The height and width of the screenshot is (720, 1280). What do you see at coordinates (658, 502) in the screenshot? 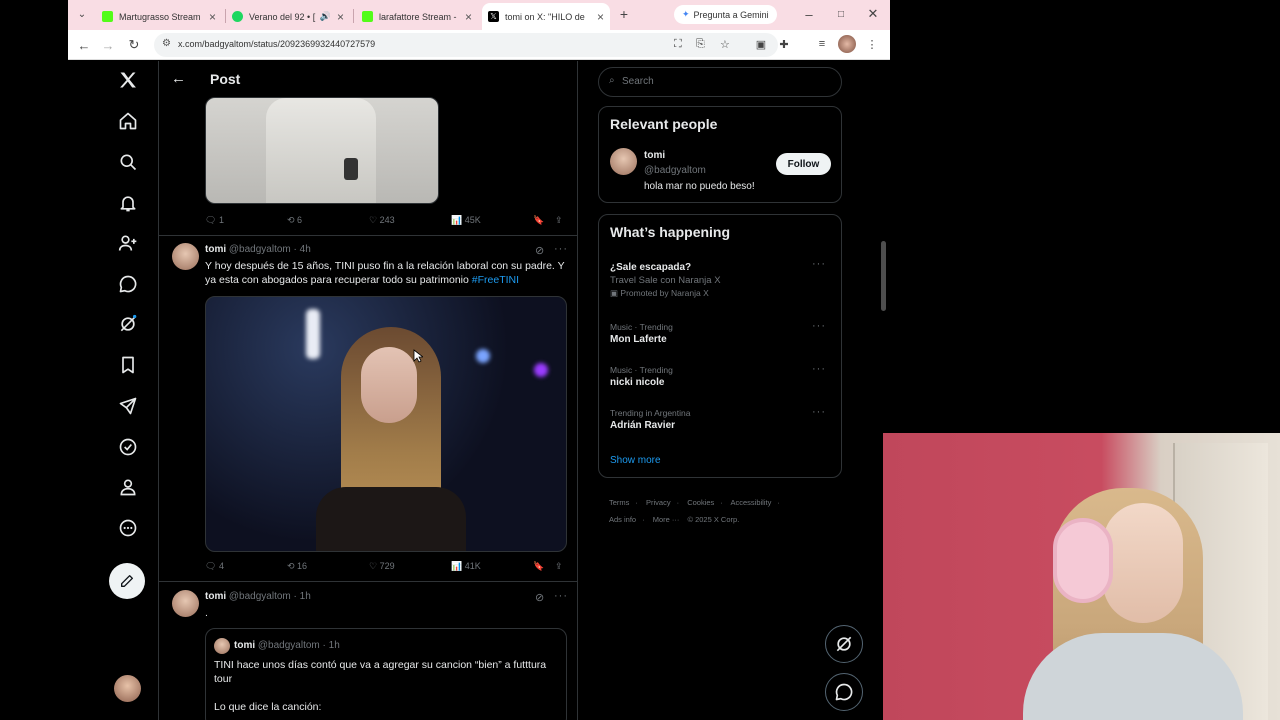
I see `privacy-link: Privacy` at bounding box center [658, 502].